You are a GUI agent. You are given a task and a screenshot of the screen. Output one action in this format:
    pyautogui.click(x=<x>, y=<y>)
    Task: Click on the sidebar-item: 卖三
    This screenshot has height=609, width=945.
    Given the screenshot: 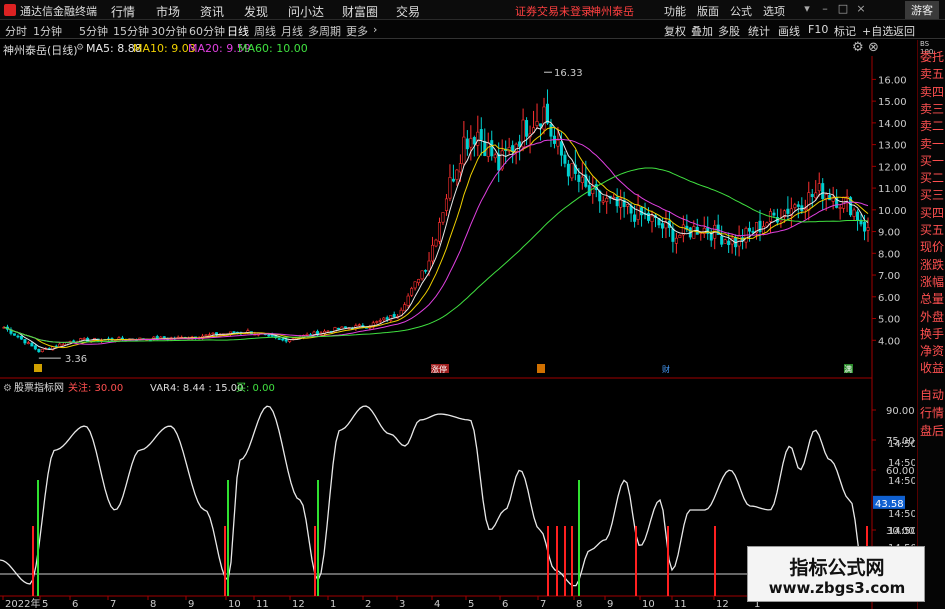 What is the action you would take?
    pyautogui.click(x=932, y=108)
    